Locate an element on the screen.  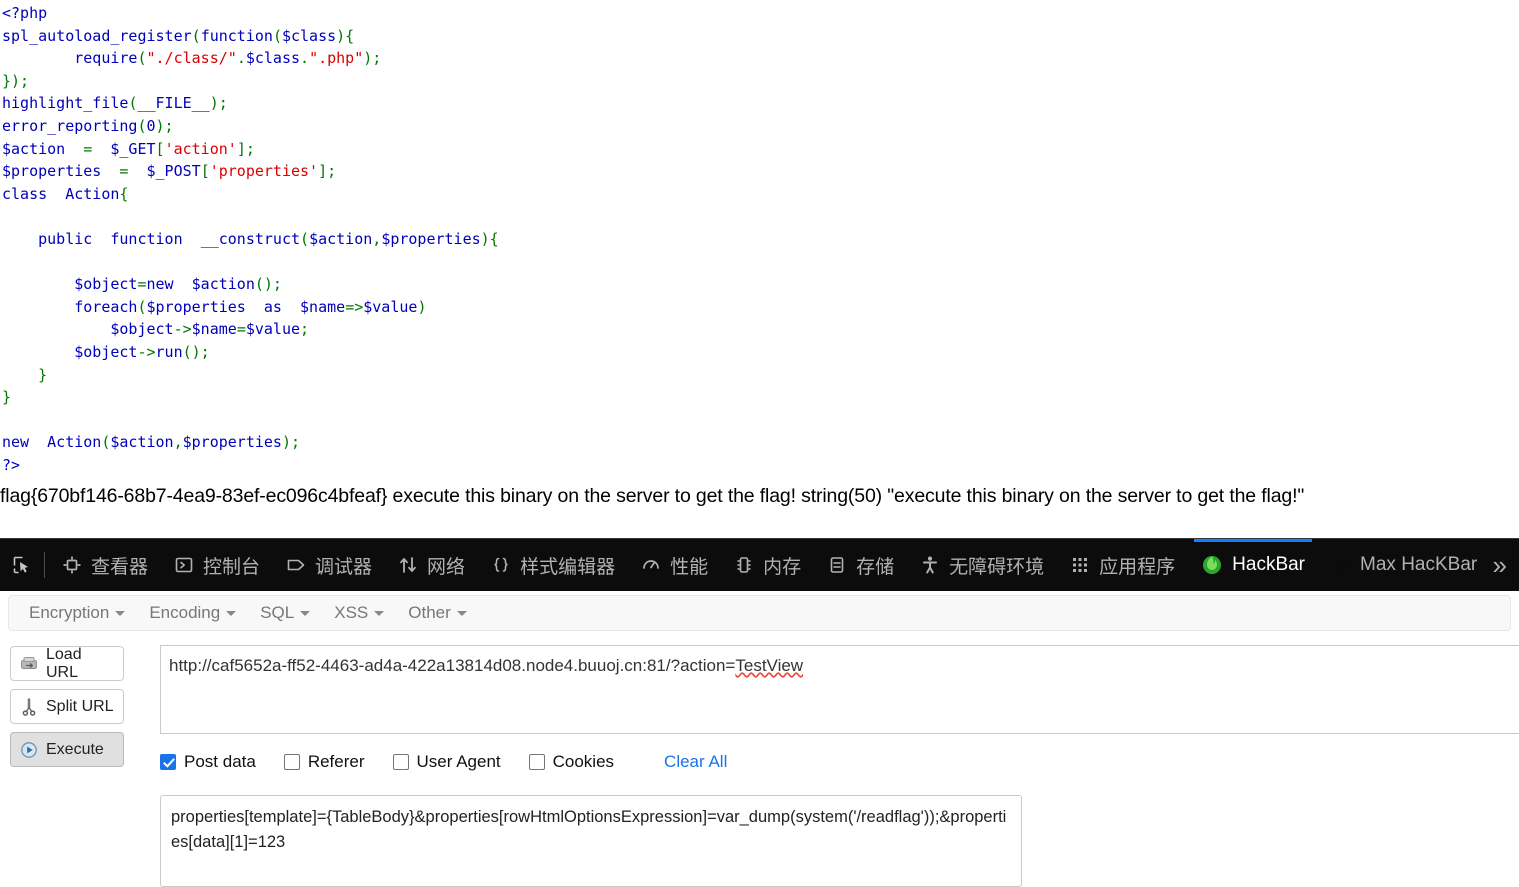
hackbar-menu-sql: SQL is located at coordinates (285, 613).